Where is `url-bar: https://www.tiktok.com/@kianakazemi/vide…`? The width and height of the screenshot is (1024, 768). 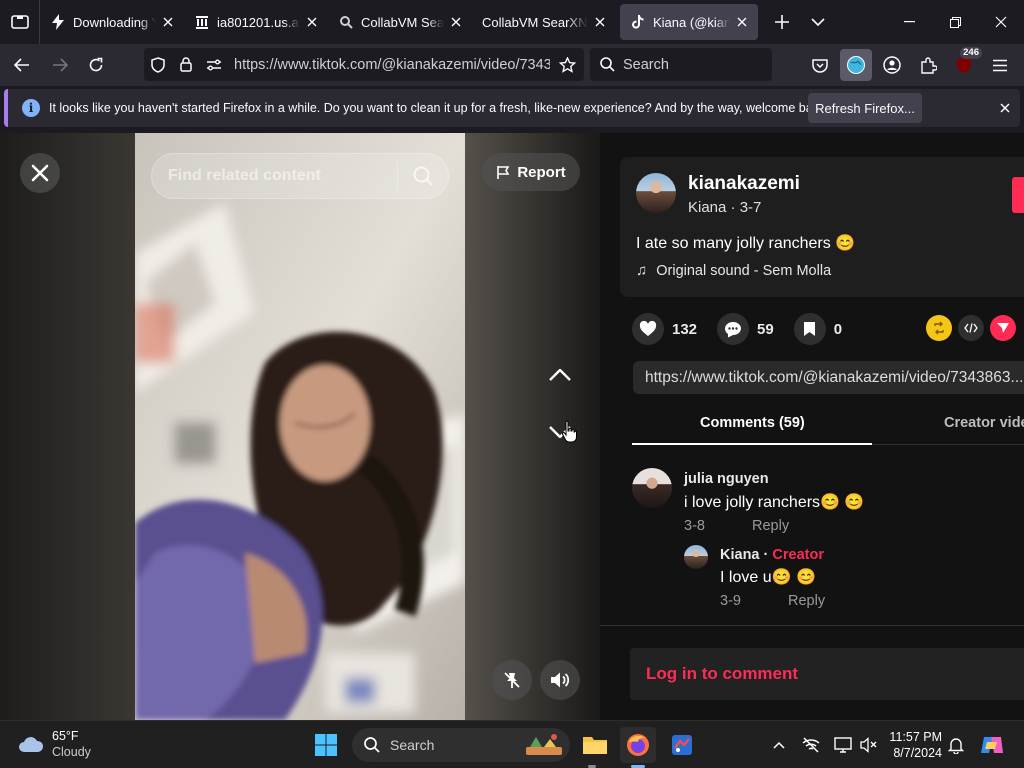
url-bar: https://www.tiktok.com/@kianakazemi/vide… is located at coordinates (364, 64).